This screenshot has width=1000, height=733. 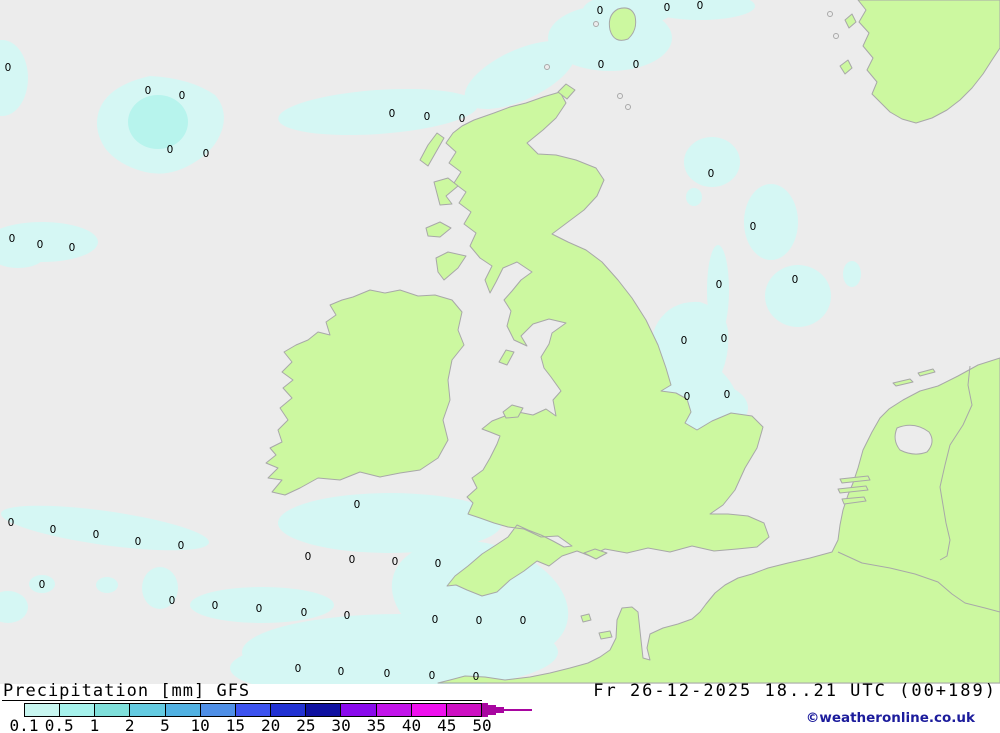 What do you see at coordinates (200, 724) in the screenshot?
I see `colorbar-label: 10` at bounding box center [200, 724].